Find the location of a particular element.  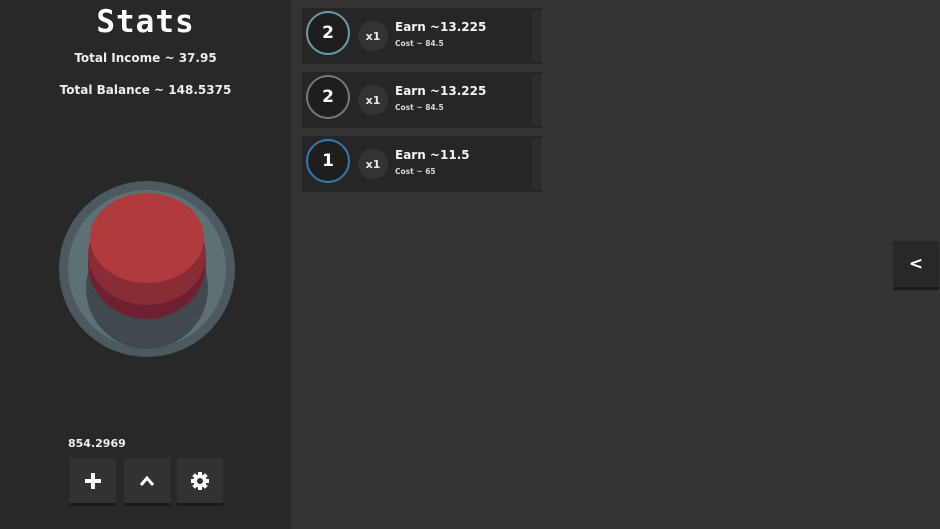

total-balance: Total Balance ~ 148.5375 is located at coordinates (145, 90).